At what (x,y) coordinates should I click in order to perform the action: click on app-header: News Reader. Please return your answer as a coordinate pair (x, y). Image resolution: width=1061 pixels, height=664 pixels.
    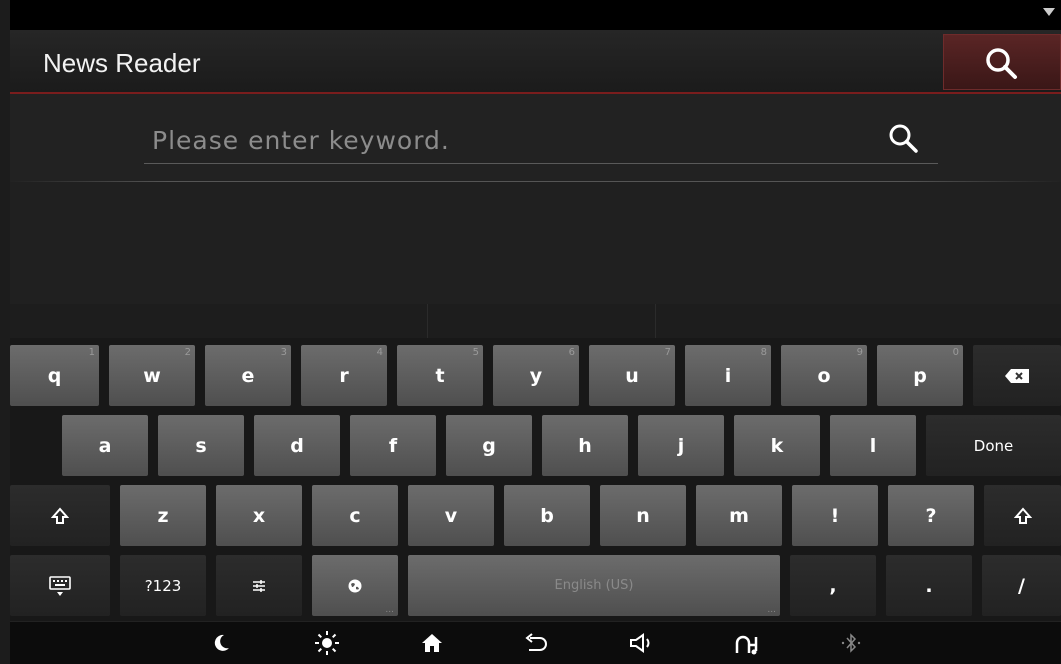
    Looking at the image, I should click on (535, 62).